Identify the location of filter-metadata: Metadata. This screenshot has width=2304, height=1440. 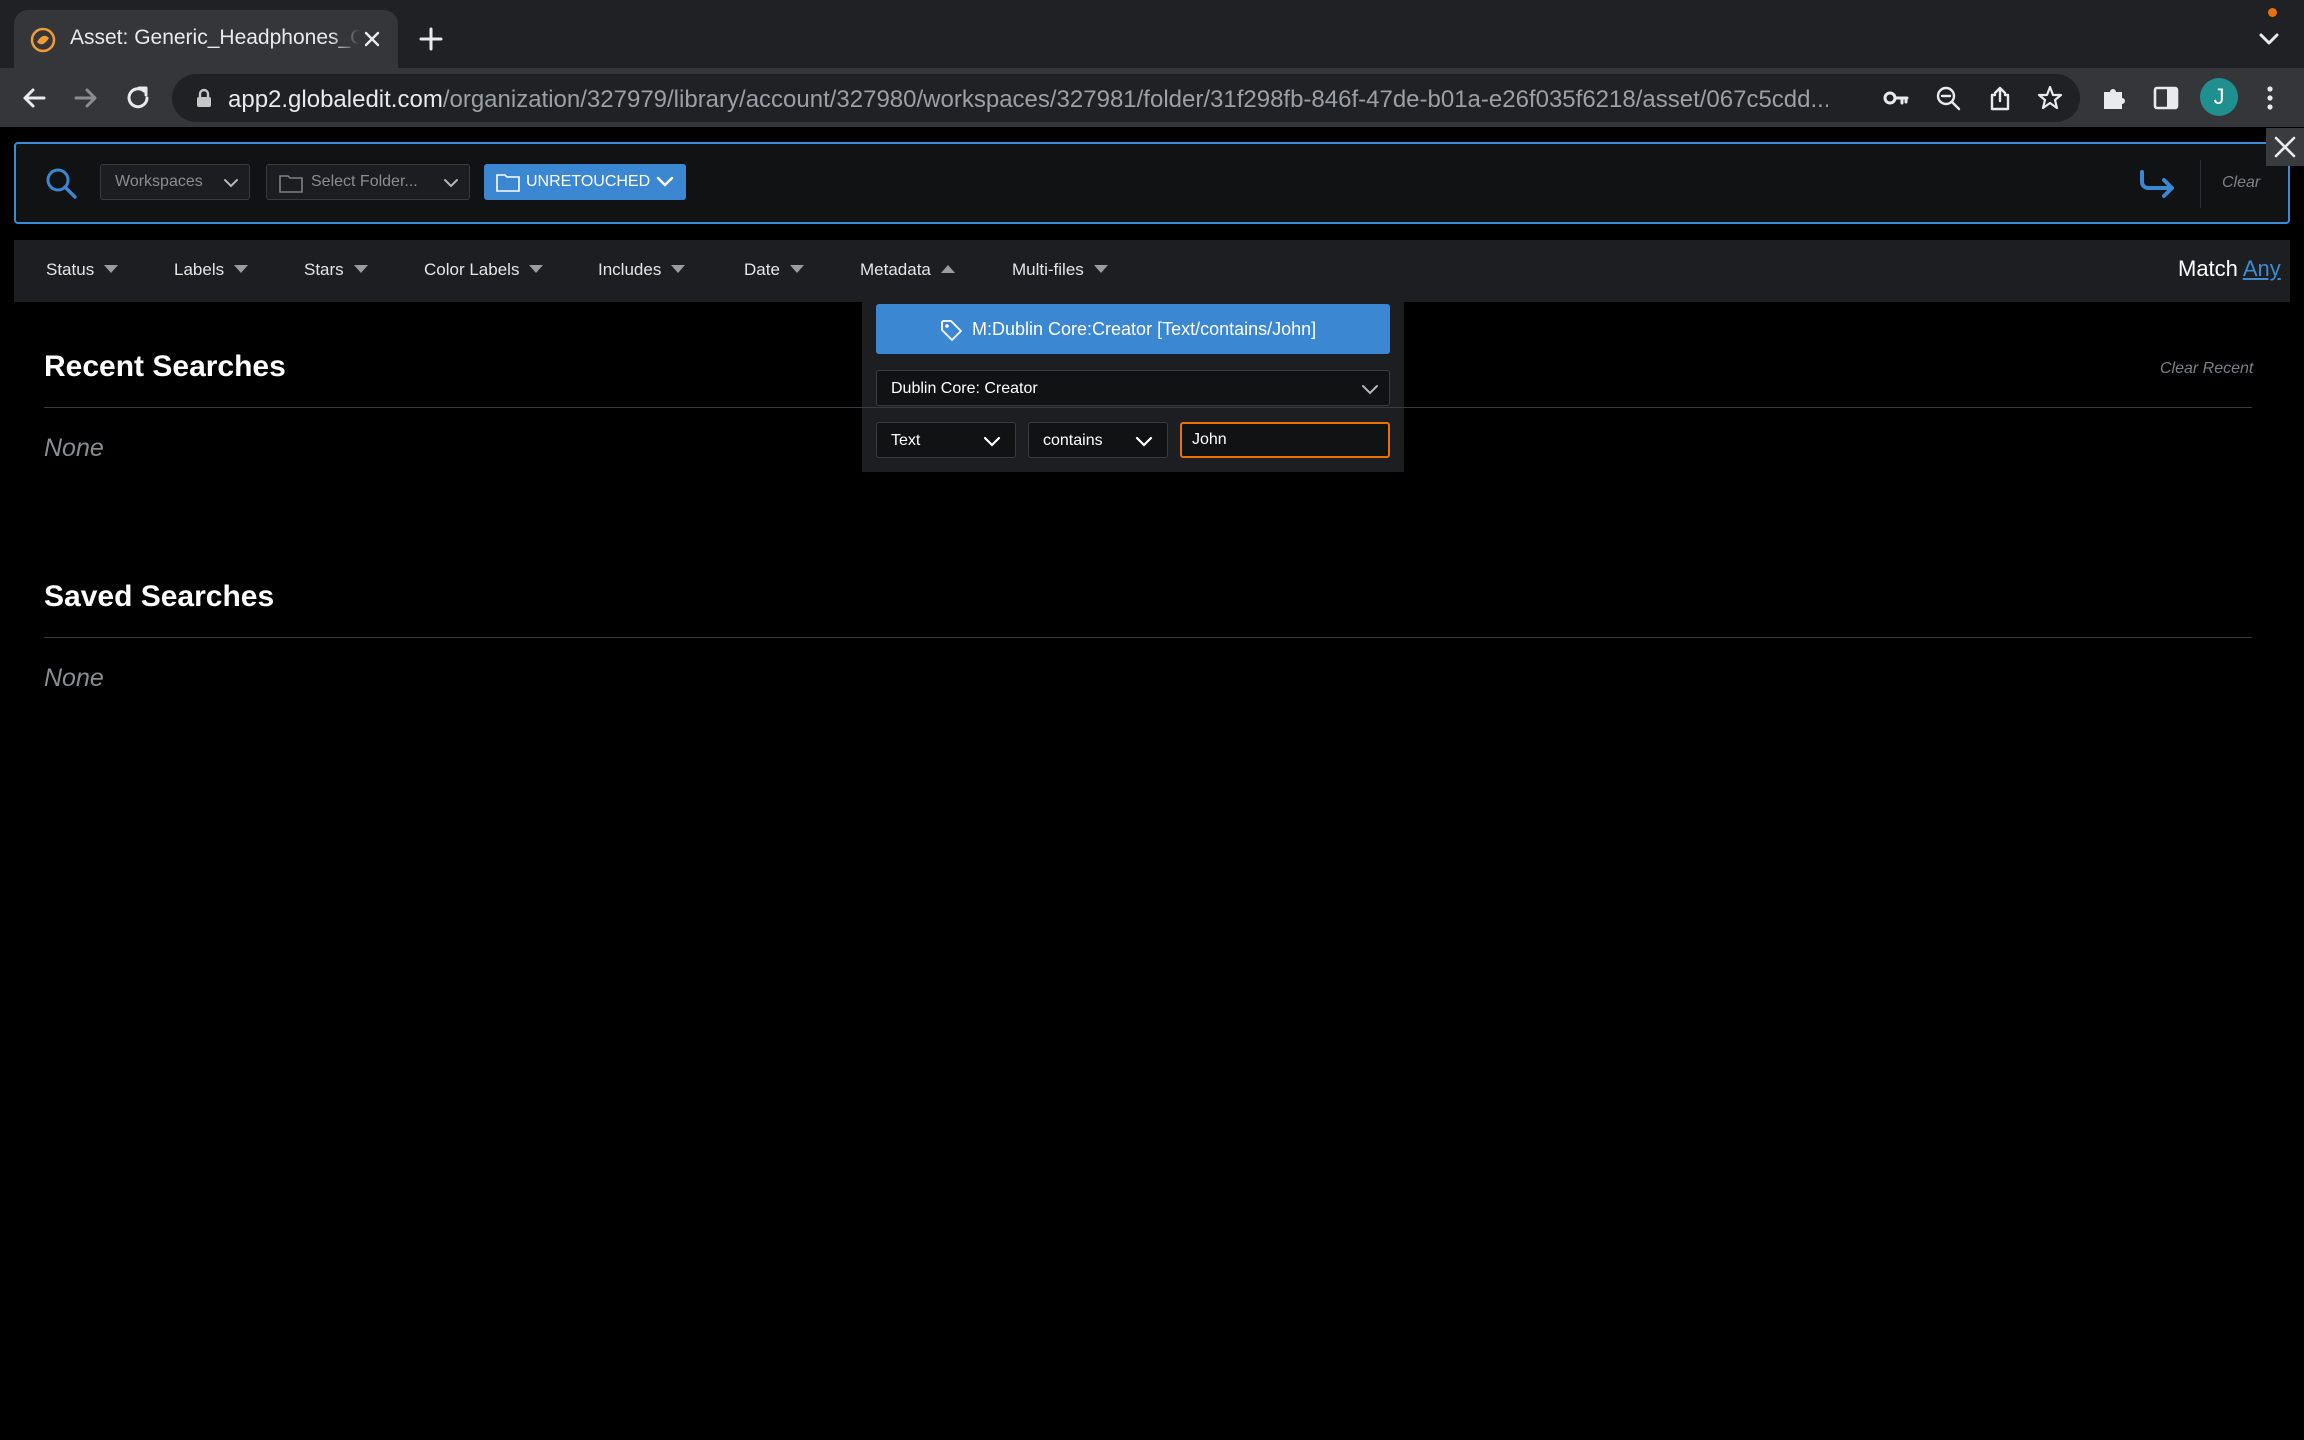
(907, 270).